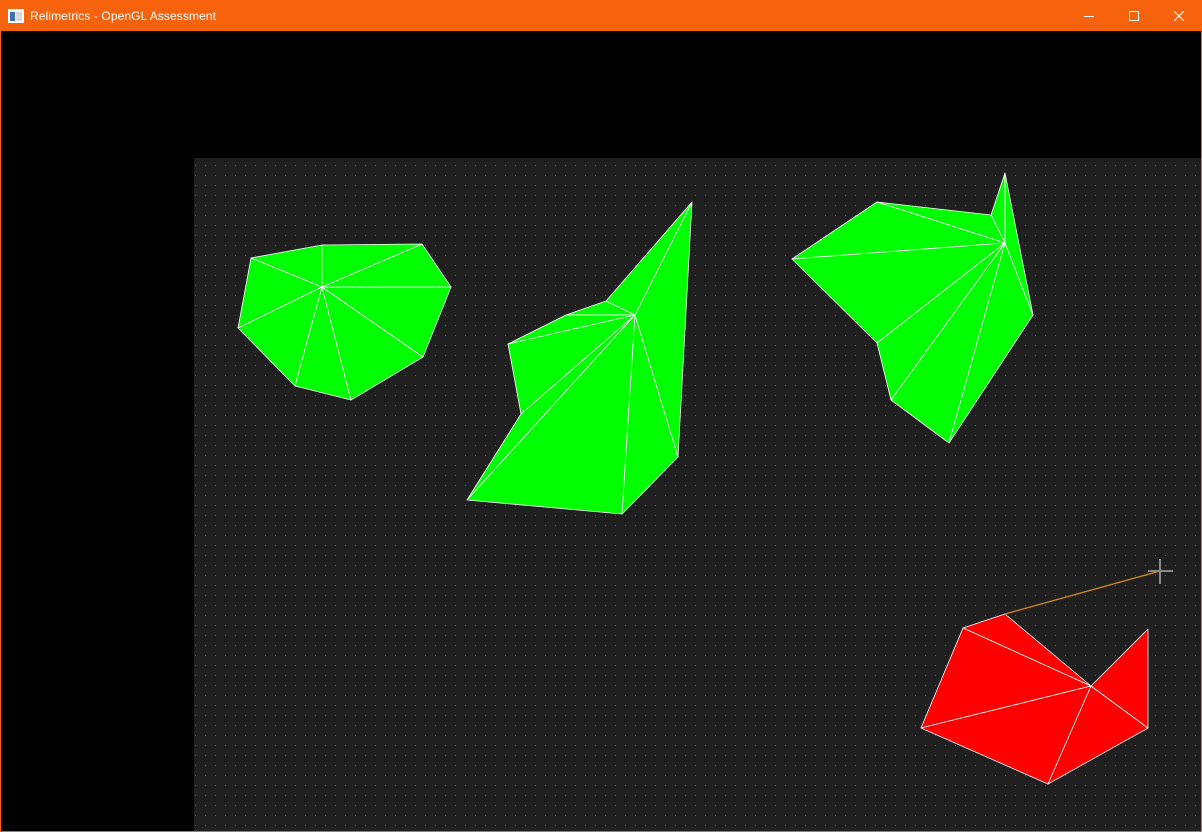 The width and height of the screenshot is (1202, 832). I want to click on minimize-icon, so click(1088, 16).